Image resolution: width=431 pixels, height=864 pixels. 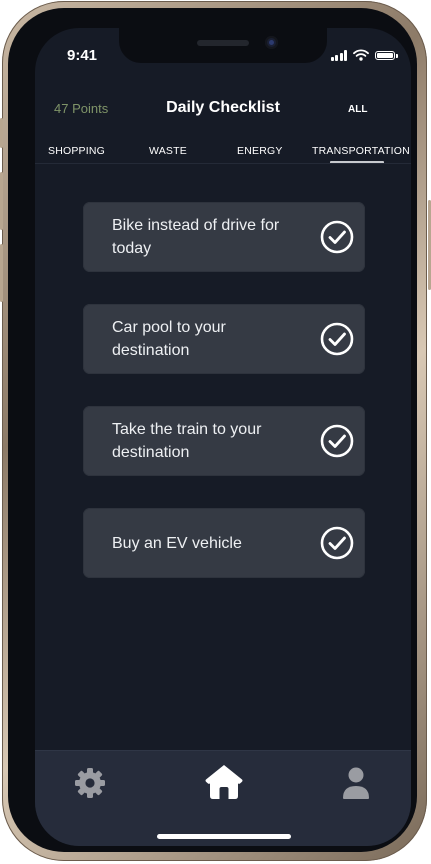 I want to click on all-button: ALL, so click(x=357, y=109).